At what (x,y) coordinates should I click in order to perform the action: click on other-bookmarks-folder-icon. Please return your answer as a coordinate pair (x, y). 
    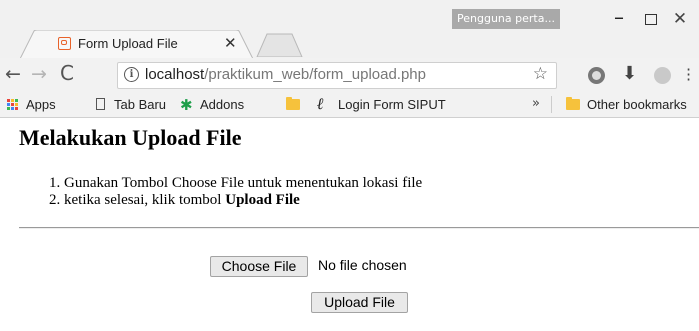
    Looking at the image, I should click on (573, 103).